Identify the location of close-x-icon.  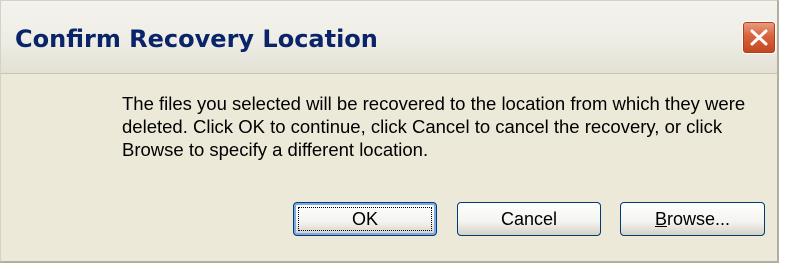
(759, 37).